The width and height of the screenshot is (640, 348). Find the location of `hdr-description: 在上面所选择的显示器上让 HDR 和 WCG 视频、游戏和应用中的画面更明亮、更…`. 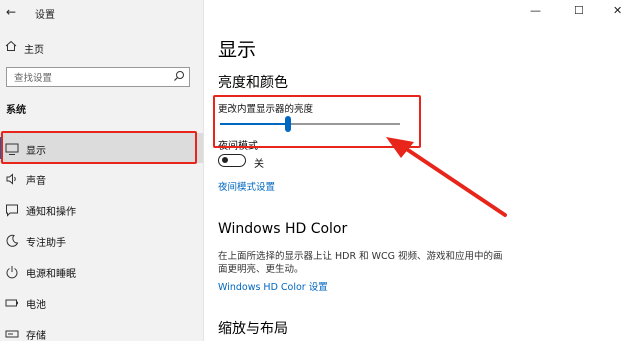

hdr-description: 在上面所选择的显示器上让 HDR 和 WCG 视频、游戏和应用中的画面更明亮、更… is located at coordinates (360, 263).